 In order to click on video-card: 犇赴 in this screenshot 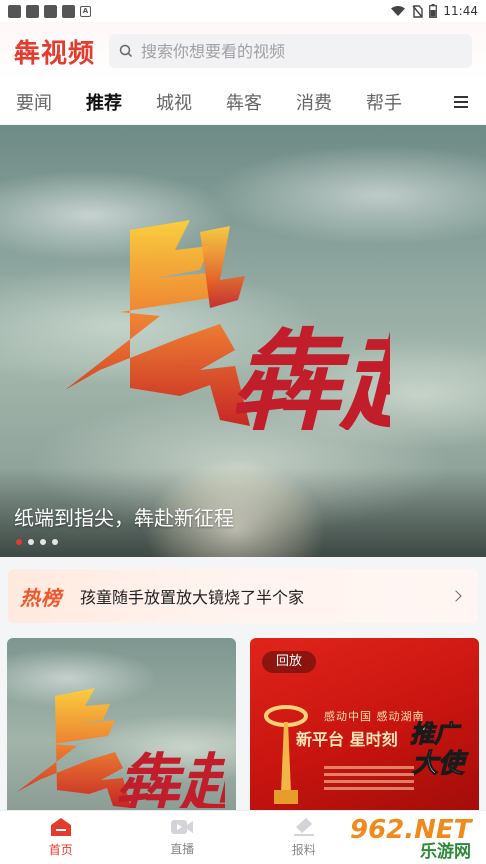, I will do `click(121, 724)`.